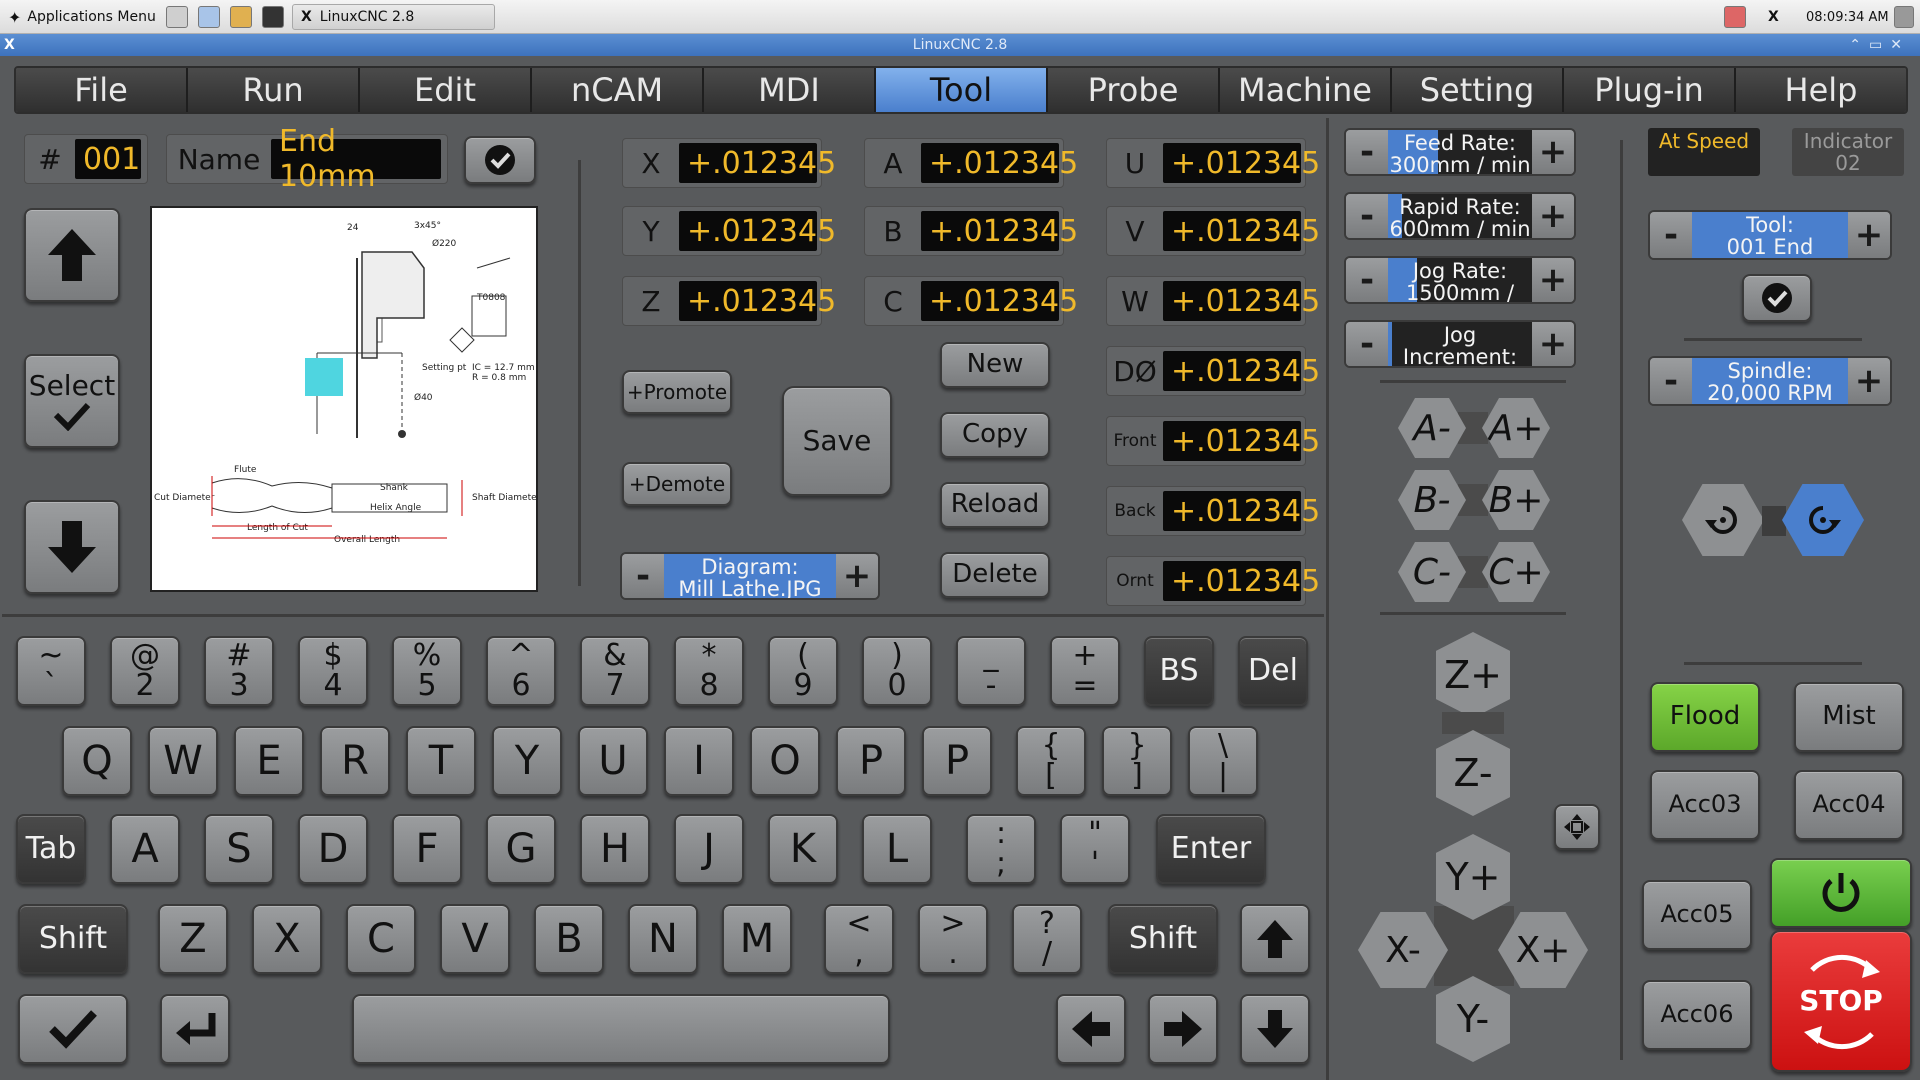 Image resolution: width=1920 pixels, height=1080 pixels. I want to click on jog-a-minus-button: A-, so click(1432, 428).